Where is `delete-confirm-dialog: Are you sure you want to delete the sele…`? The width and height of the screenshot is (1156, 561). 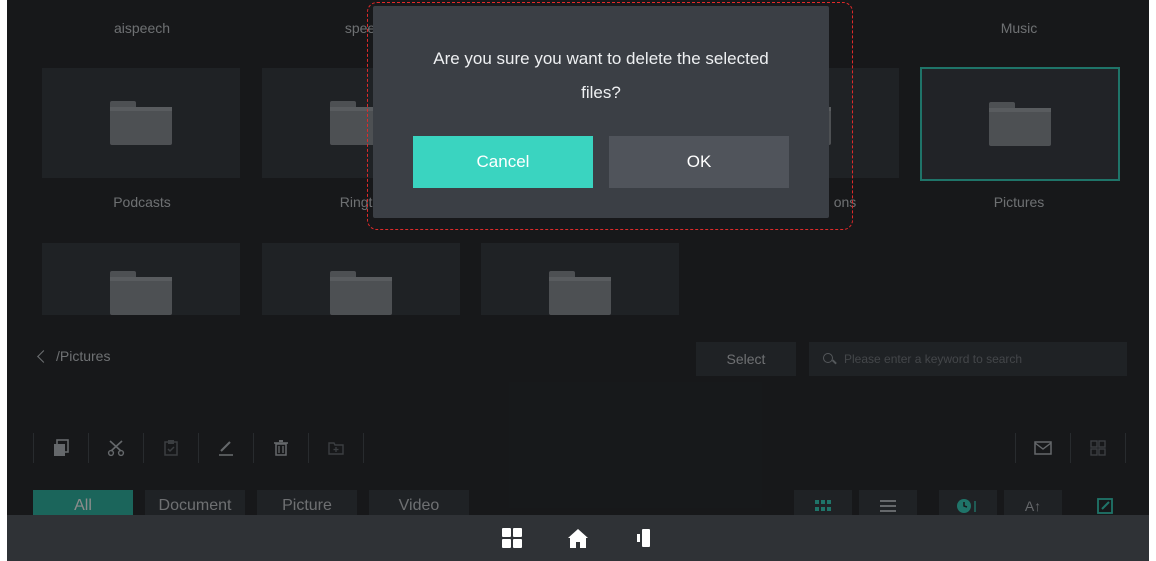
delete-confirm-dialog: Are you sure you want to delete the sele… is located at coordinates (601, 112).